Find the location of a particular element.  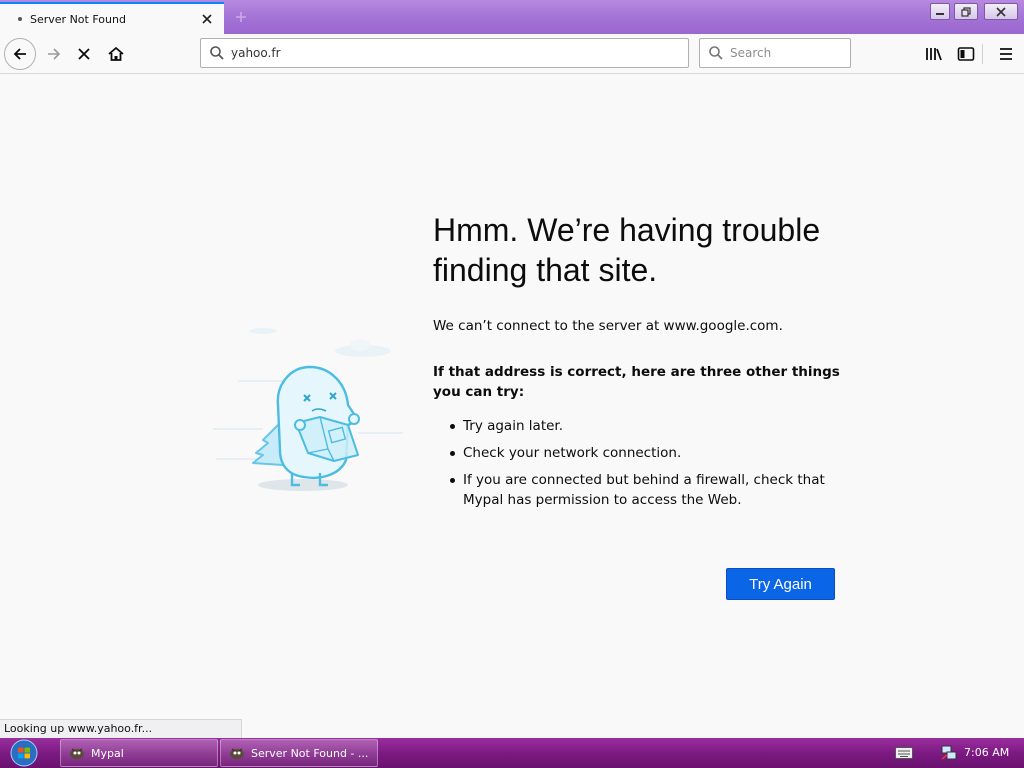

taskbar-clock: 7:06 AM is located at coordinates (986, 752).